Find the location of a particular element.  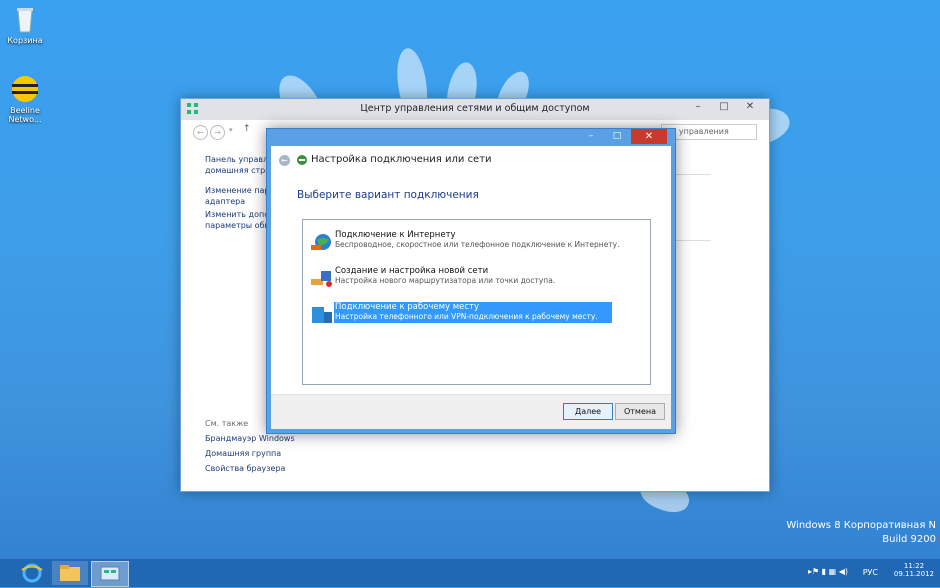

control-panel-taskbar-button is located at coordinates (110, 574).